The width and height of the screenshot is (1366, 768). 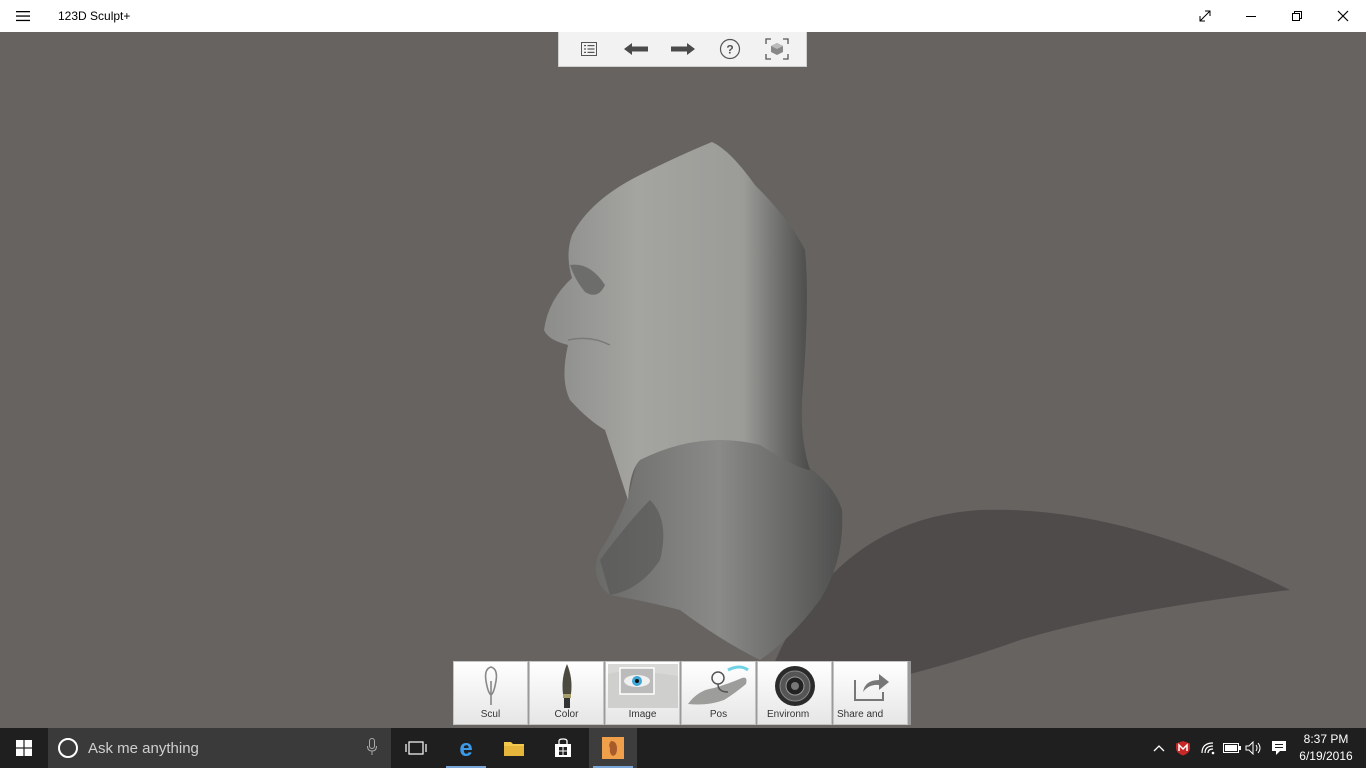 I want to click on menu-list-button, so click(x=589, y=49).